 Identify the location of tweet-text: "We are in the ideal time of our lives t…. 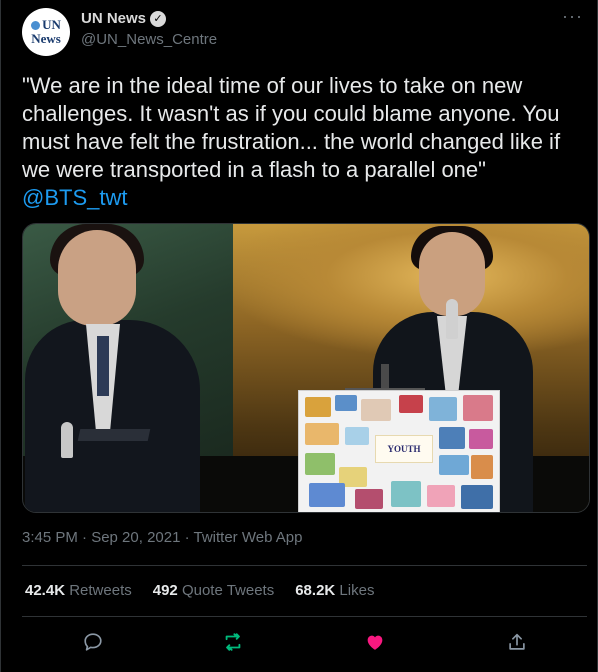
(291, 127).